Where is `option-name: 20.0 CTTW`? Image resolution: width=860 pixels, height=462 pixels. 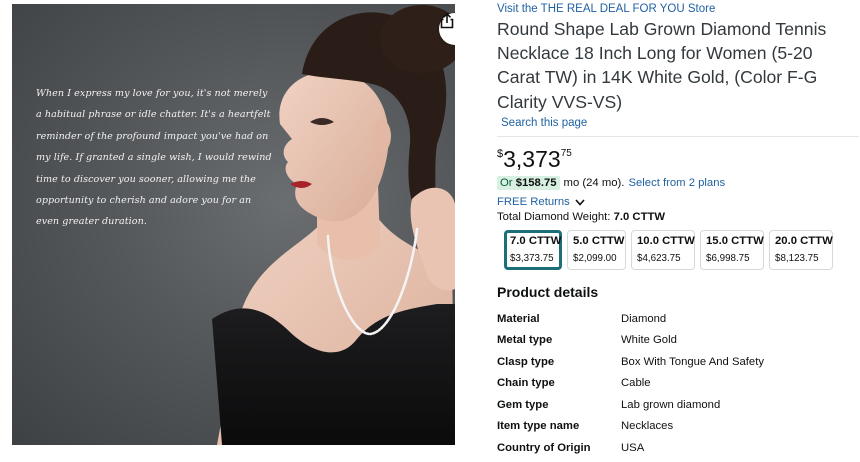
option-name: 20.0 CTTW is located at coordinates (804, 241).